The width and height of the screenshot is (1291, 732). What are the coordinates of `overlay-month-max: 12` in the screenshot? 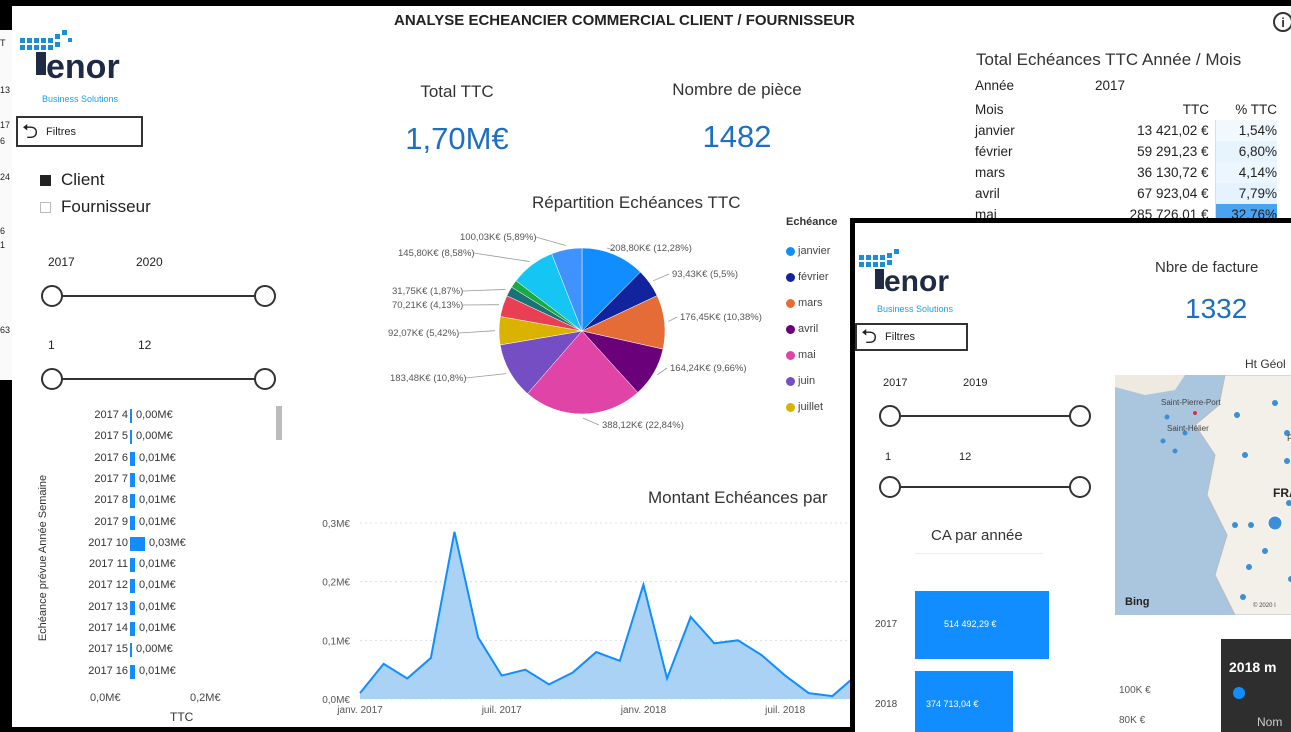 It's located at (965, 457).